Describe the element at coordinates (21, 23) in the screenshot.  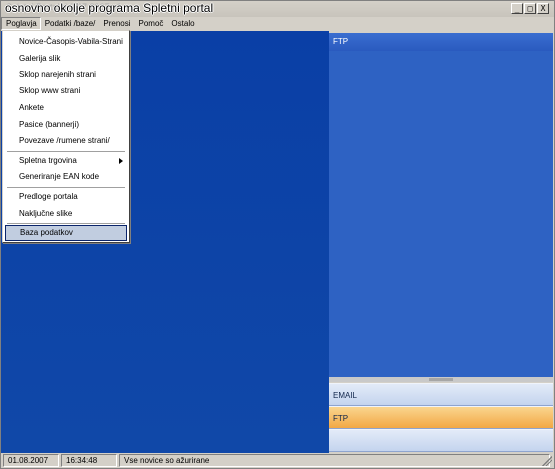
I see `menu-poglavja: Poglavja` at that location.